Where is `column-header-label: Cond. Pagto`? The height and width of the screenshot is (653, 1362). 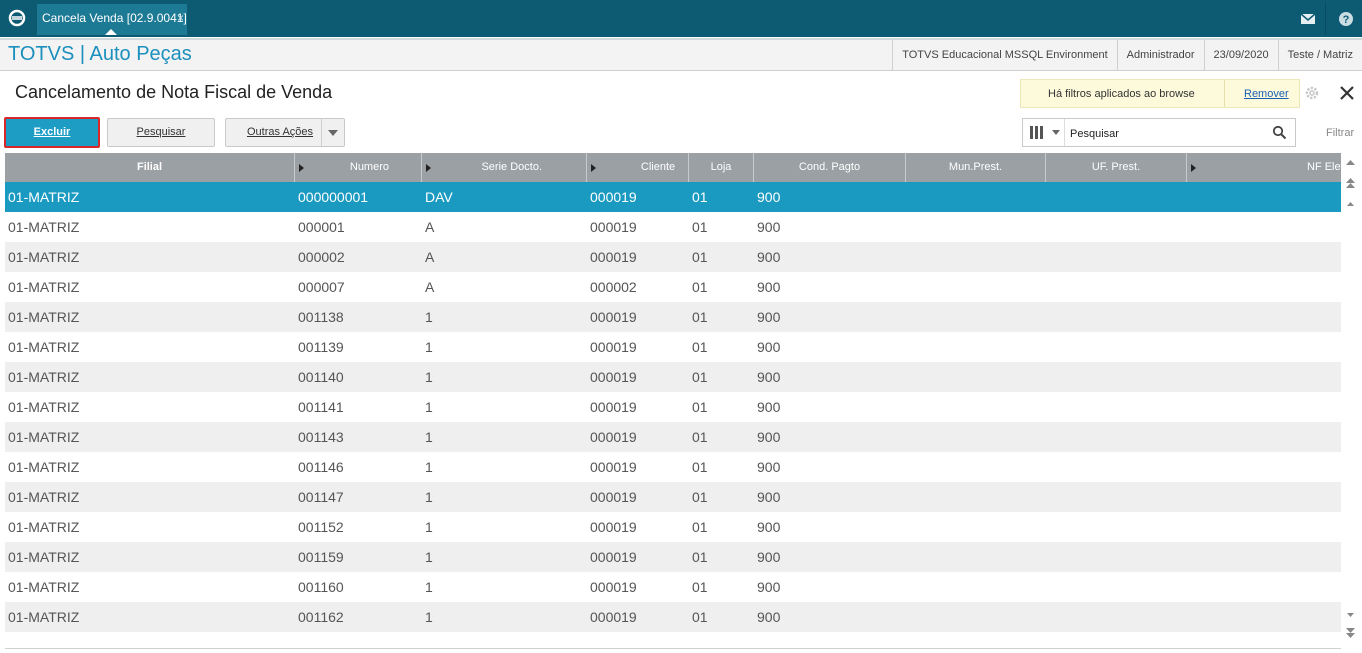 column-header-label: Cond. Pagto is located at coordinates (829, 167).